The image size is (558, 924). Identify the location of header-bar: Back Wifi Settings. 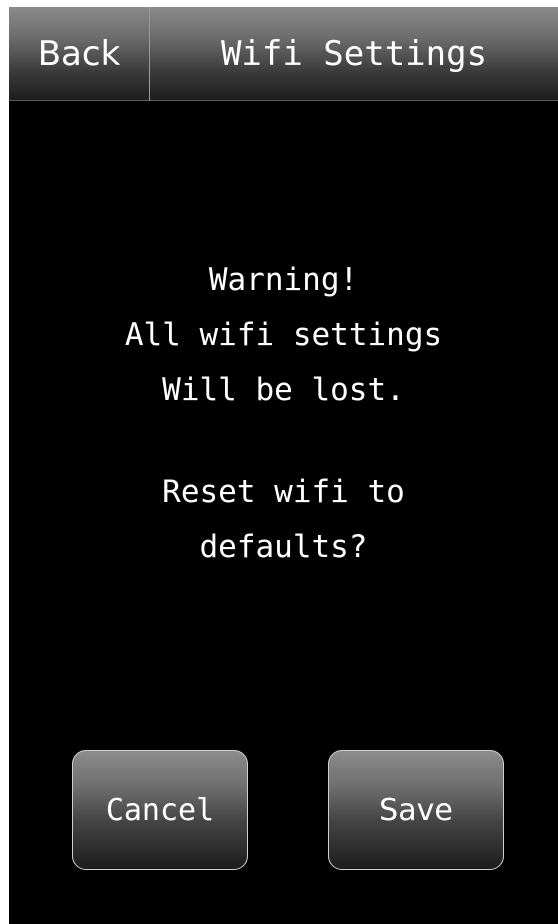
(283, 54).